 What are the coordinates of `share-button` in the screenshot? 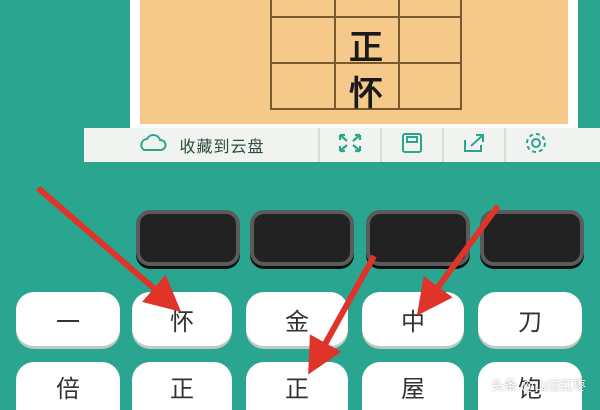 It's located at (475, 145).